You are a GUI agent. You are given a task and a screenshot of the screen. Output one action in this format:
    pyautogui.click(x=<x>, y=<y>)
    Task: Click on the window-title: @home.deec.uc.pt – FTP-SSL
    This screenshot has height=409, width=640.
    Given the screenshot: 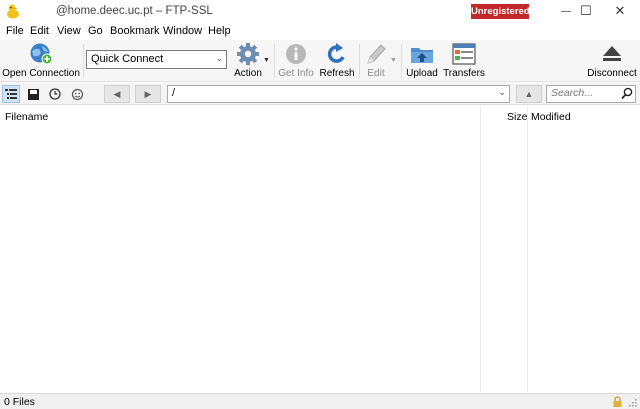 What is the action you would take?
    pyautogui.click(x=134, y=11)
    